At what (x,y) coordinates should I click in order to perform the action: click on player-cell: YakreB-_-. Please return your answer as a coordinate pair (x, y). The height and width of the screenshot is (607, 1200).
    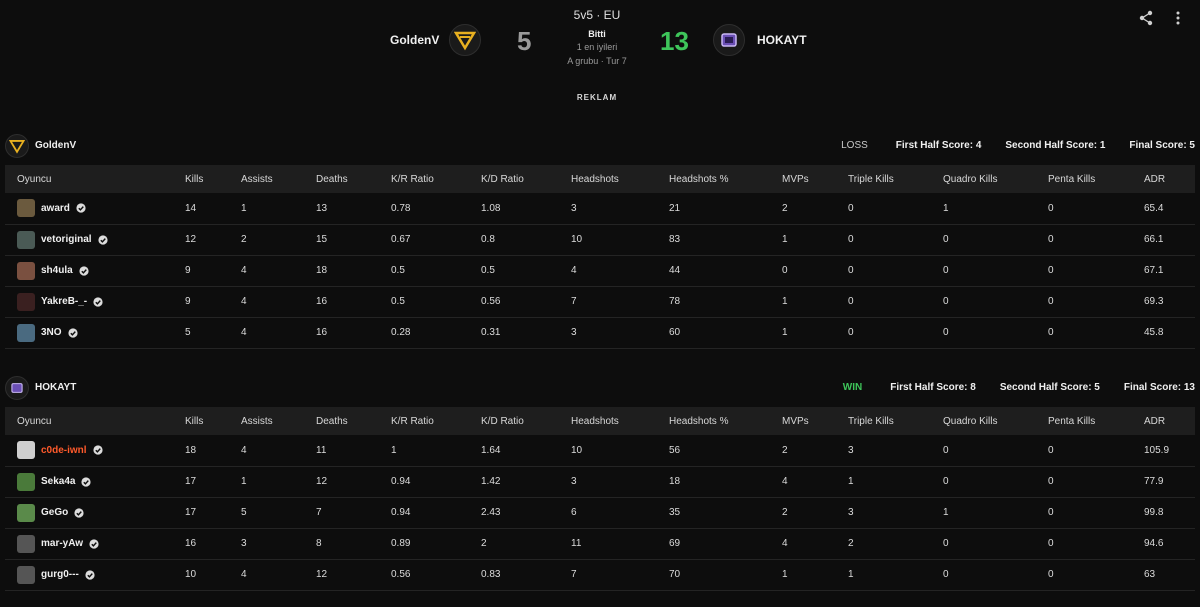
    Looking at the image, I should click on (89, 302).